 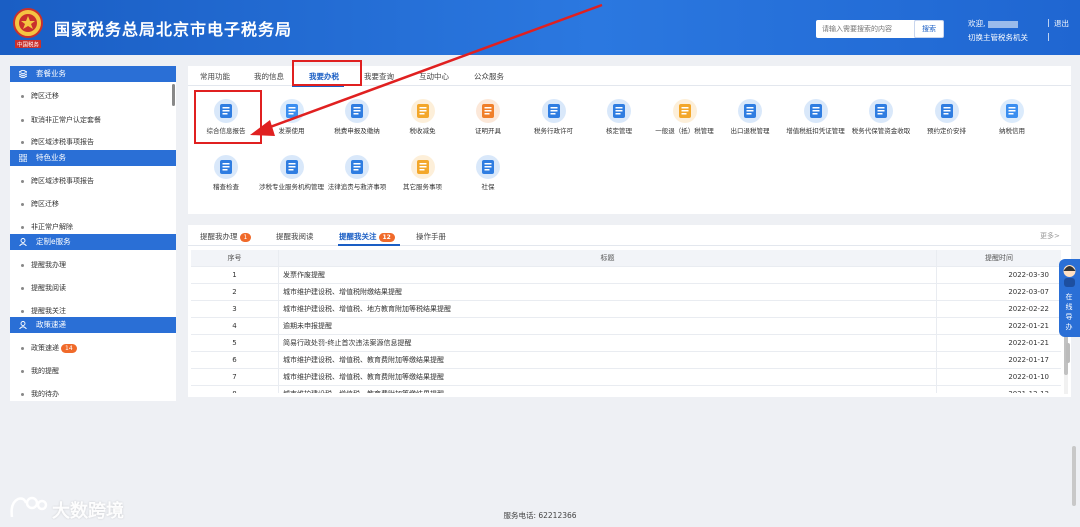 I want to click on user-icon, so click(x=23, y=325).